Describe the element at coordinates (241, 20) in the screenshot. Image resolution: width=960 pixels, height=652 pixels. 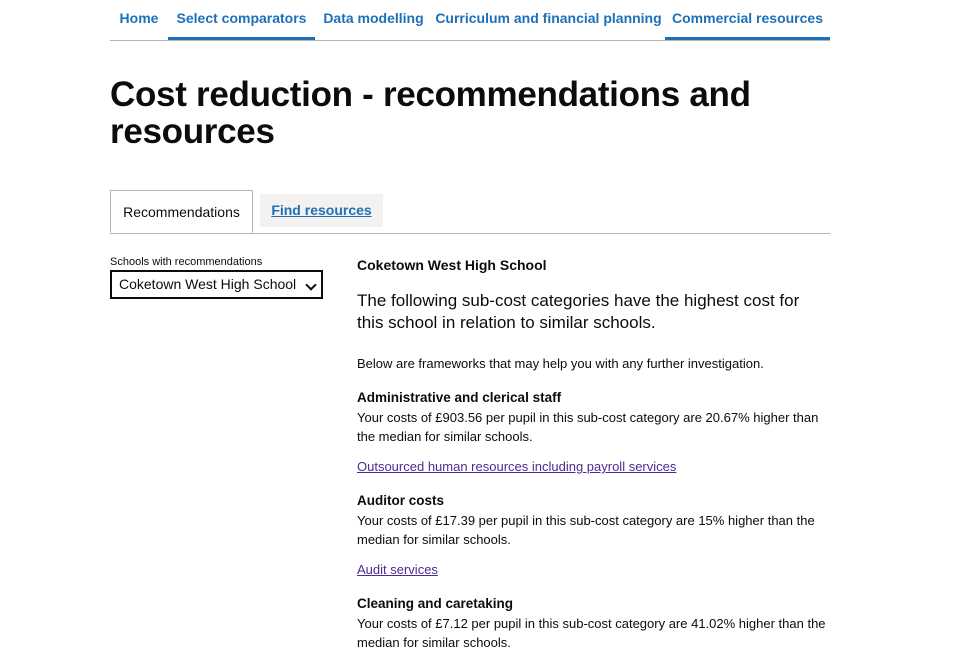
I see `nav-select-comparators: Select comparators` at that location.